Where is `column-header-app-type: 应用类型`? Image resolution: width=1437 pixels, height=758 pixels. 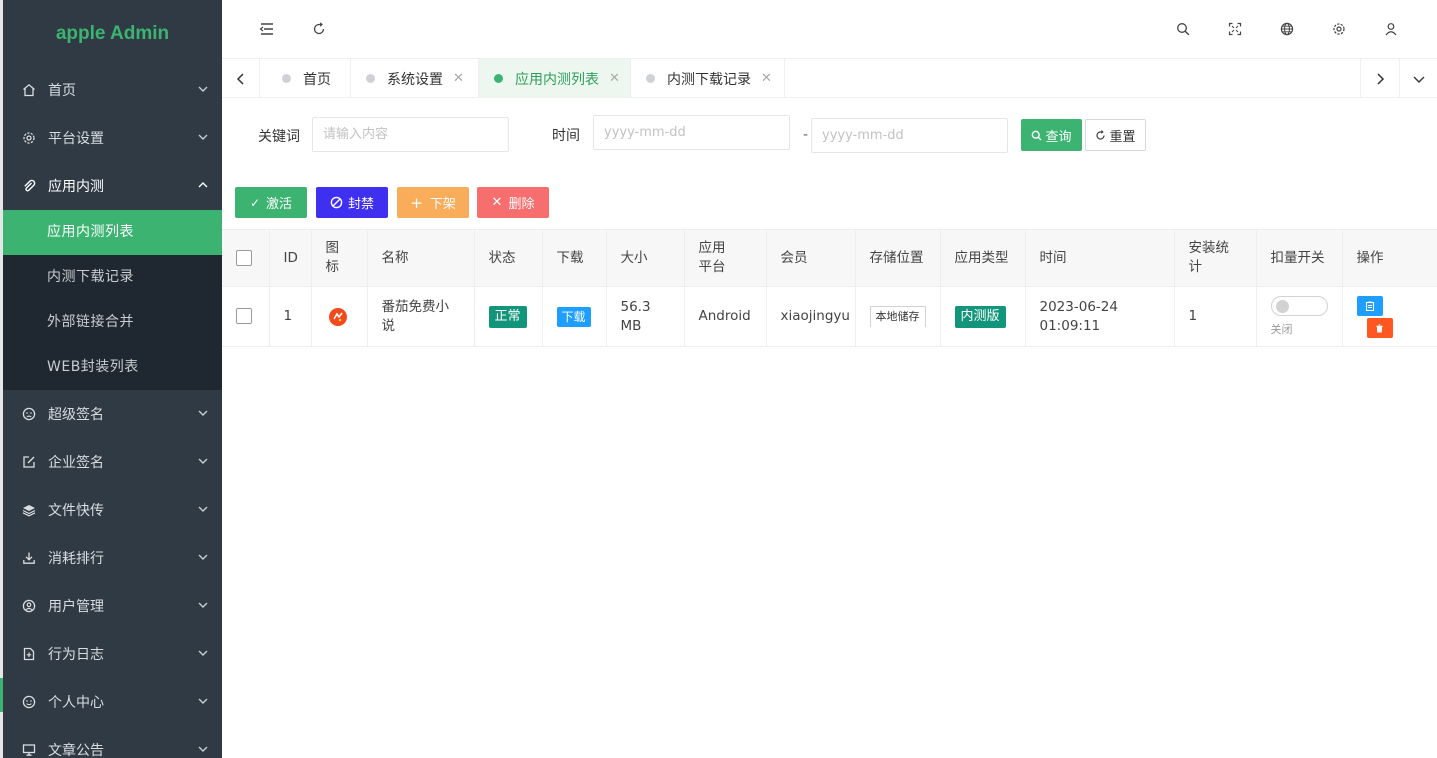 column-header-app-type: 应用类型 is located at coordinates (982, 258).